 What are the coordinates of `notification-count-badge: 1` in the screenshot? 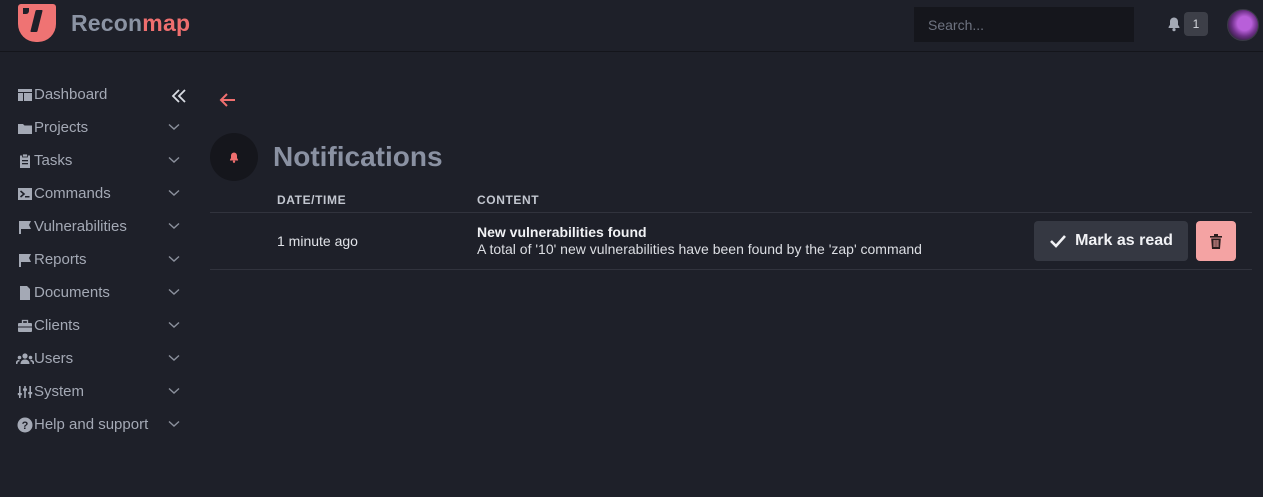 It's located at (1196, 24).